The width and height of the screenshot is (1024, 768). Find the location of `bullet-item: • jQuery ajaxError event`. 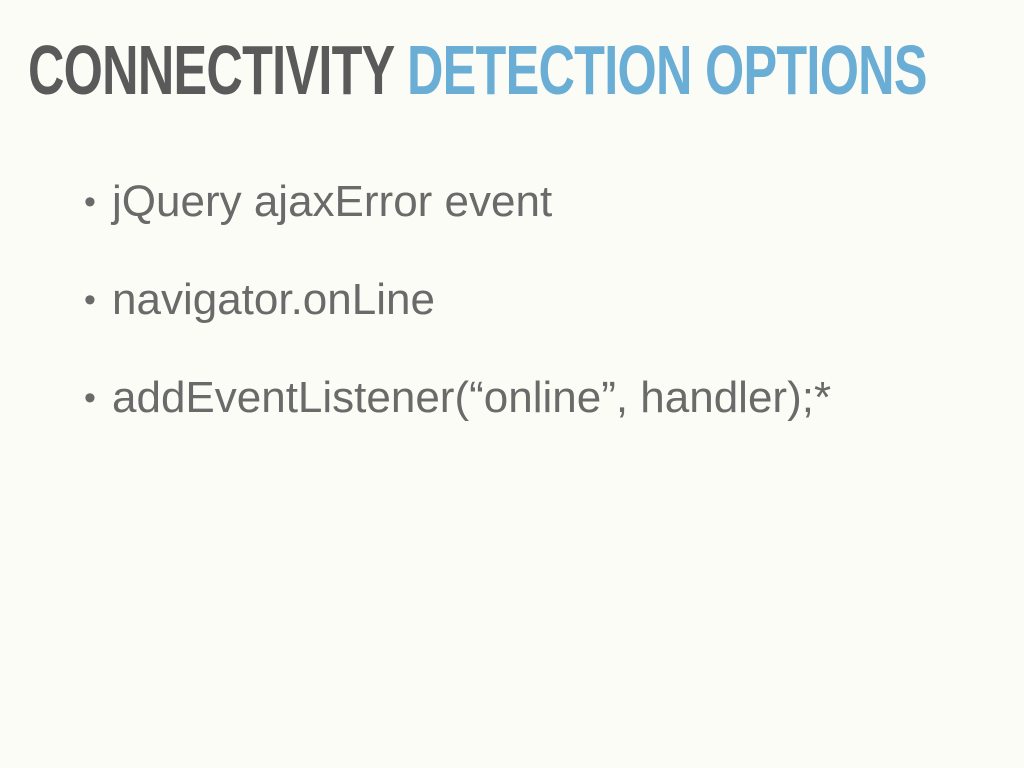

bullet-item: • jQuery ajaxError event is located at coordinates (457, 202).